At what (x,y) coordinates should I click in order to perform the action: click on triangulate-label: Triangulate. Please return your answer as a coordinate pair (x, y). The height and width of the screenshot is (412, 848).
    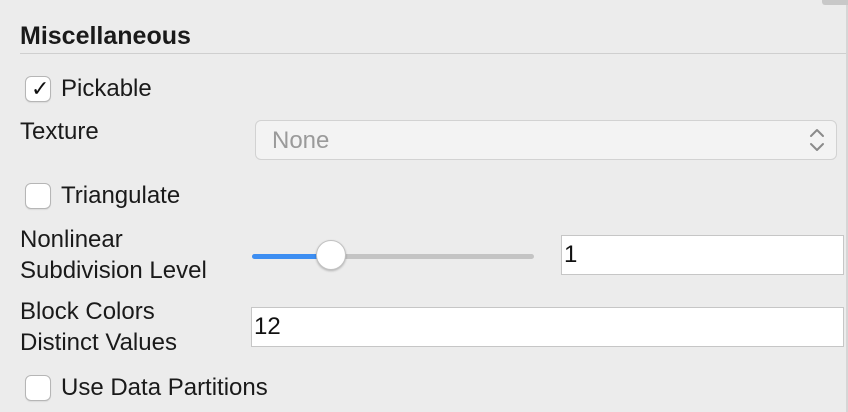
    Looking at the image, I should click on (121, 195).